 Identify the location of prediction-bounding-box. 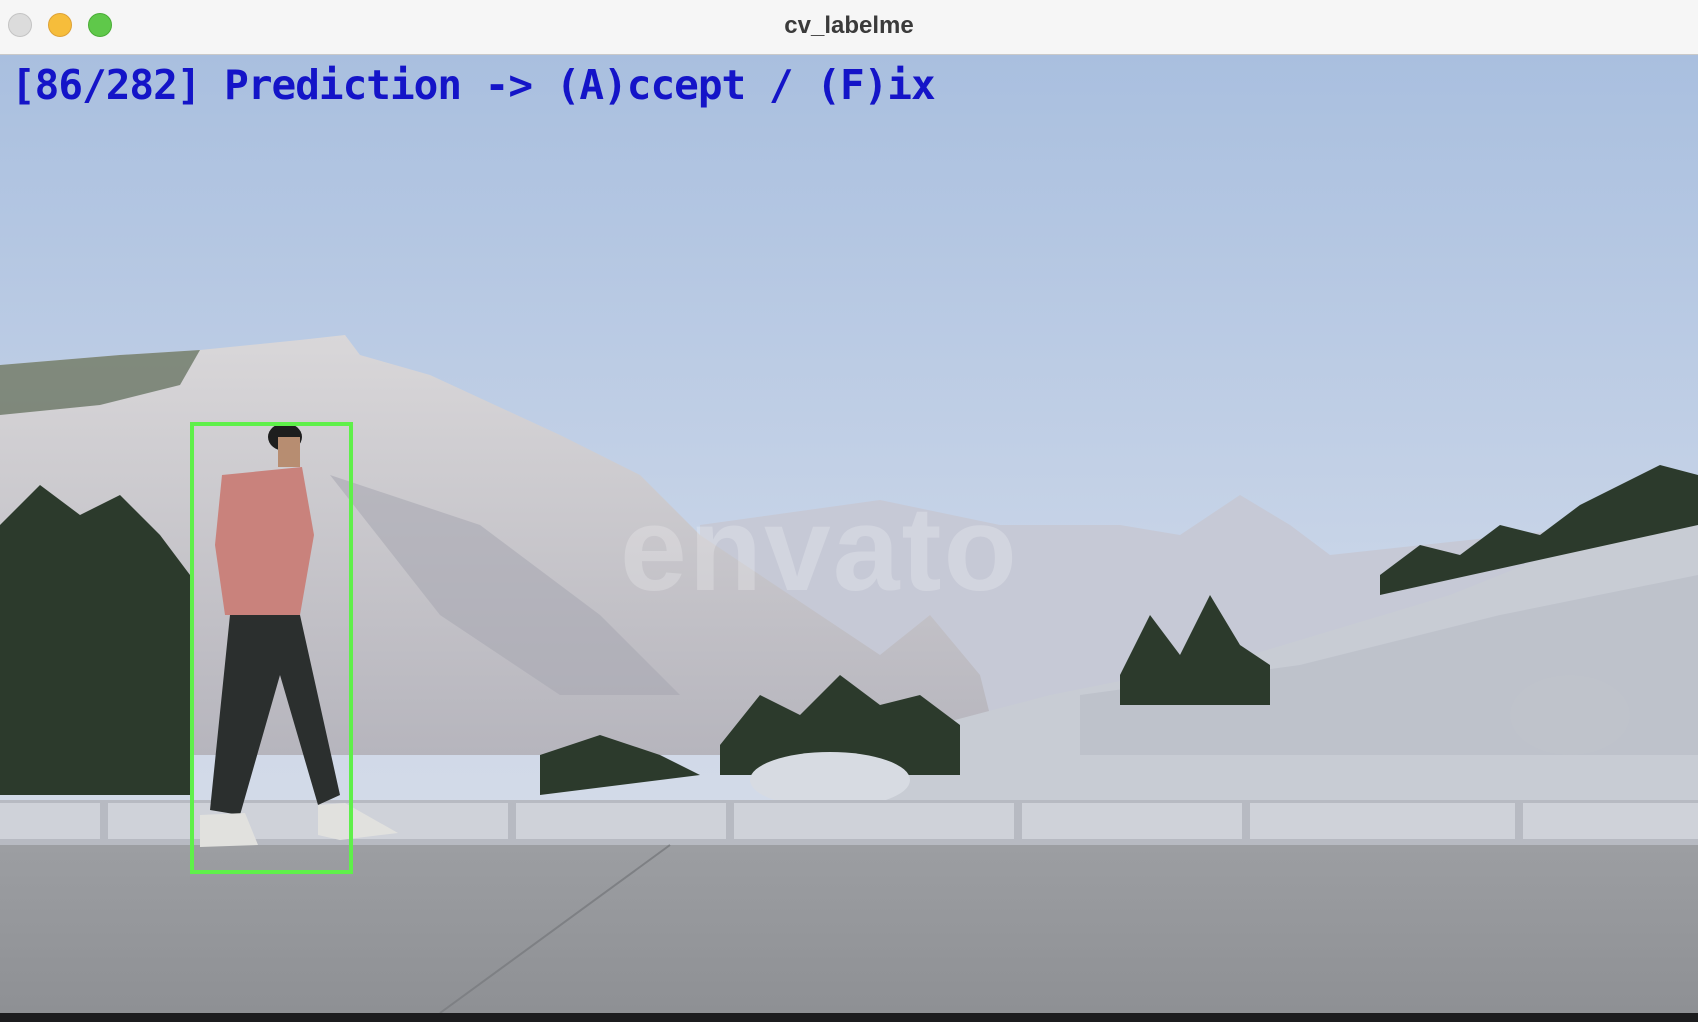
(271, 648).